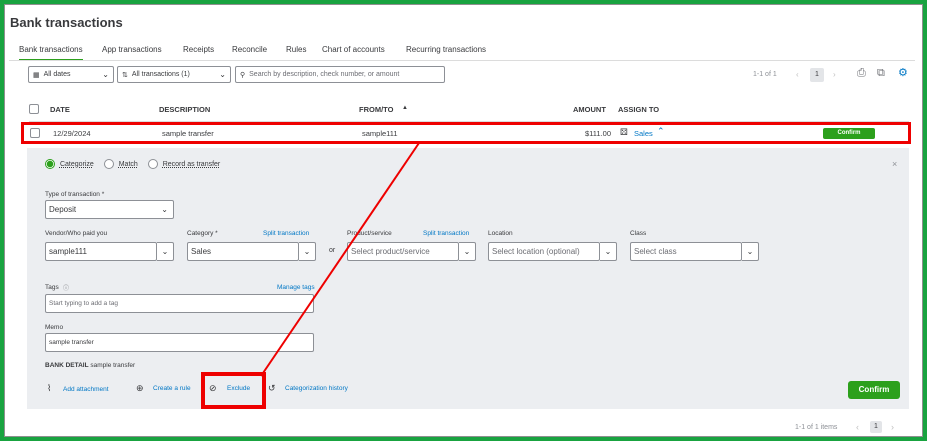 Image resolution: width=927 pixels, height=441 pixels. Describe the element at coordinates (857, 427) in the screenshot. I see `footer-prev-icon: ‹` at that location.